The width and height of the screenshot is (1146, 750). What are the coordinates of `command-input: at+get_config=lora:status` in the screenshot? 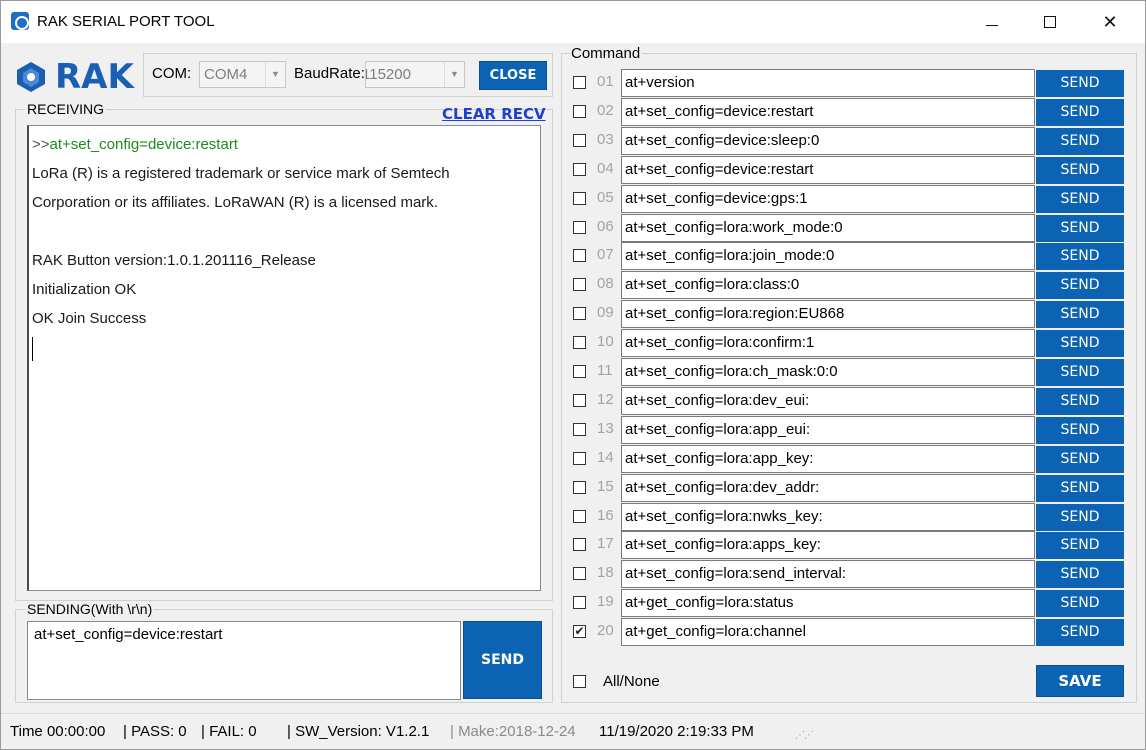 It's located at (828, 603).